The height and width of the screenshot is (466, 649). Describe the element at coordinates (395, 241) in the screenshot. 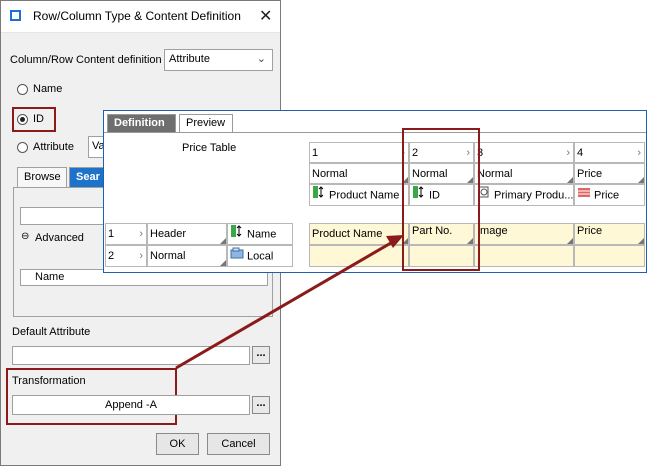

I see `arrow-head-icon` at that location.